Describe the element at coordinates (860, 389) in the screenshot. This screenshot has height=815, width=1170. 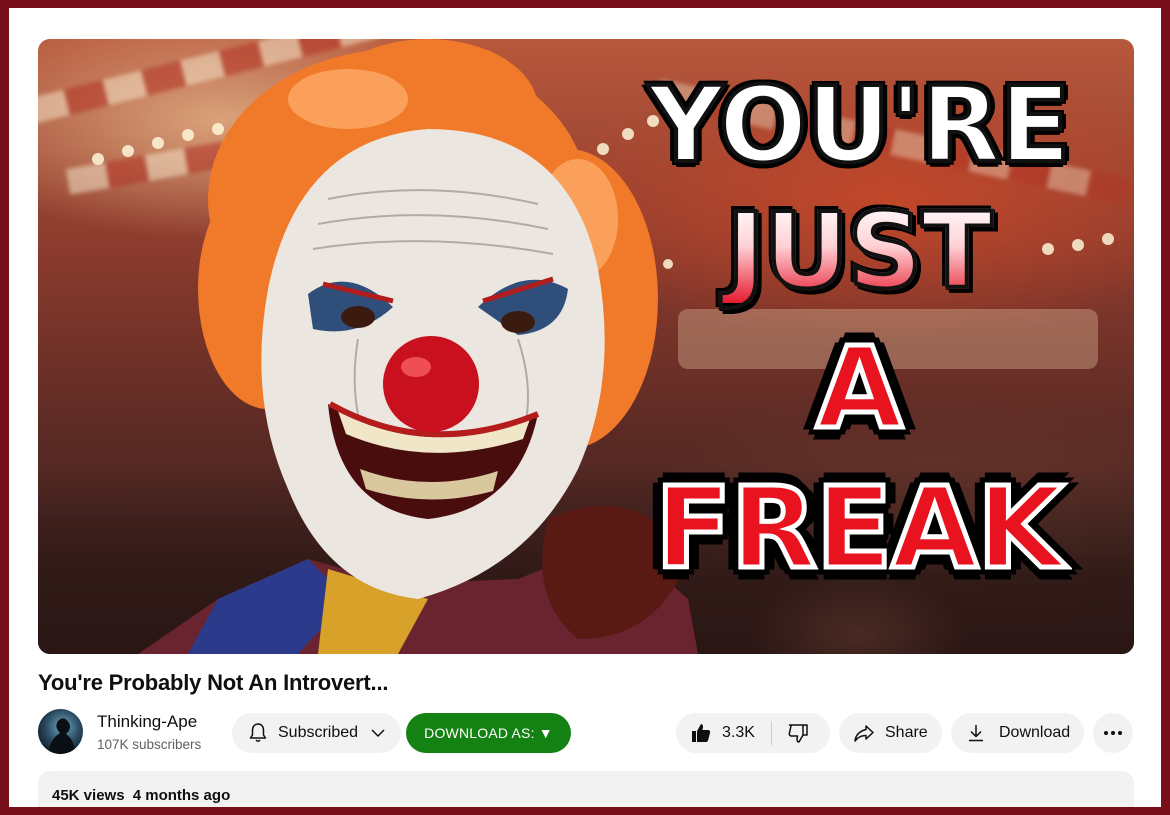
I see `headline-line-3: A` at that location.